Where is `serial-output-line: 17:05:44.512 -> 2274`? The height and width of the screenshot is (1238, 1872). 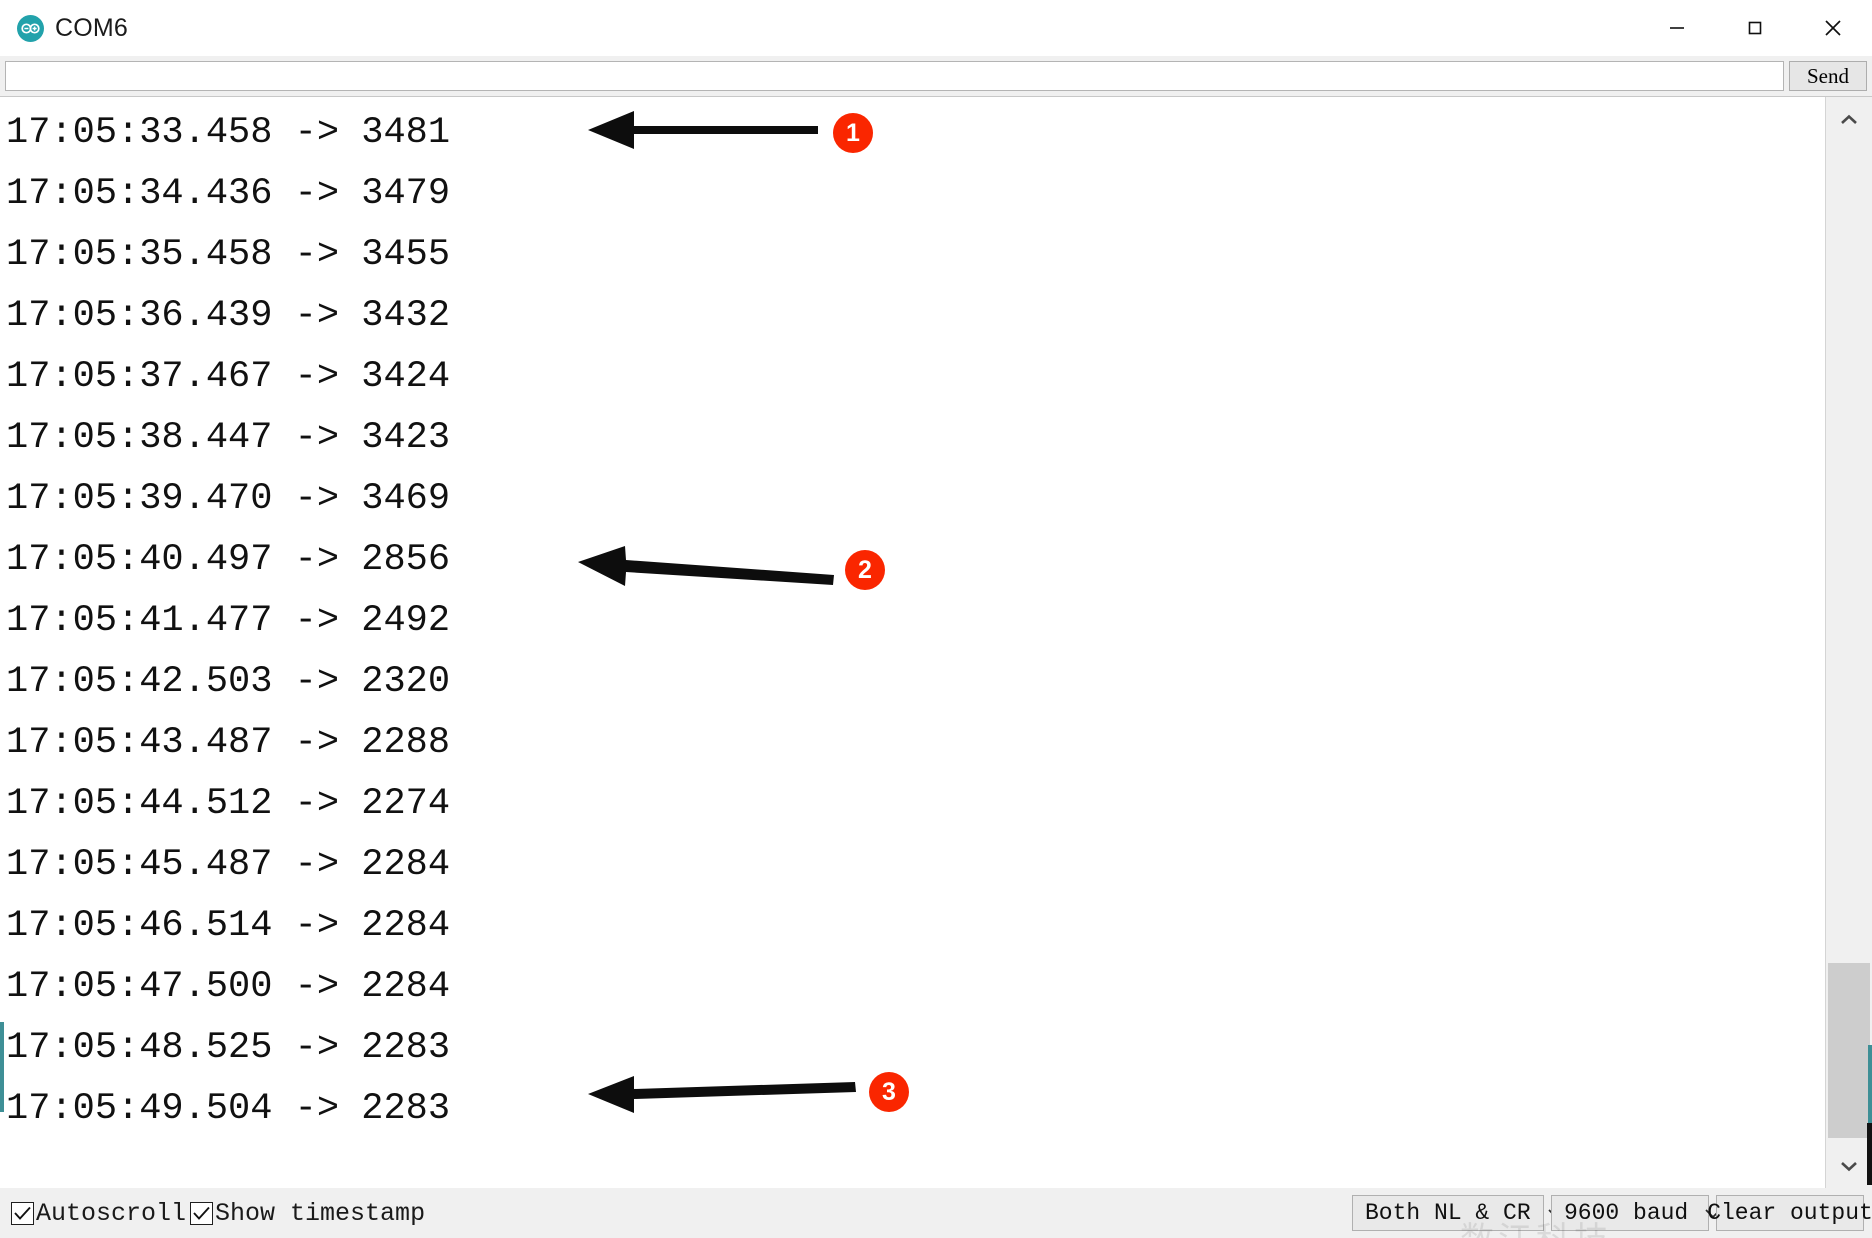
serial-output-line: 17:05:44.512 -> 2274 is located at coordinates (228, 804).